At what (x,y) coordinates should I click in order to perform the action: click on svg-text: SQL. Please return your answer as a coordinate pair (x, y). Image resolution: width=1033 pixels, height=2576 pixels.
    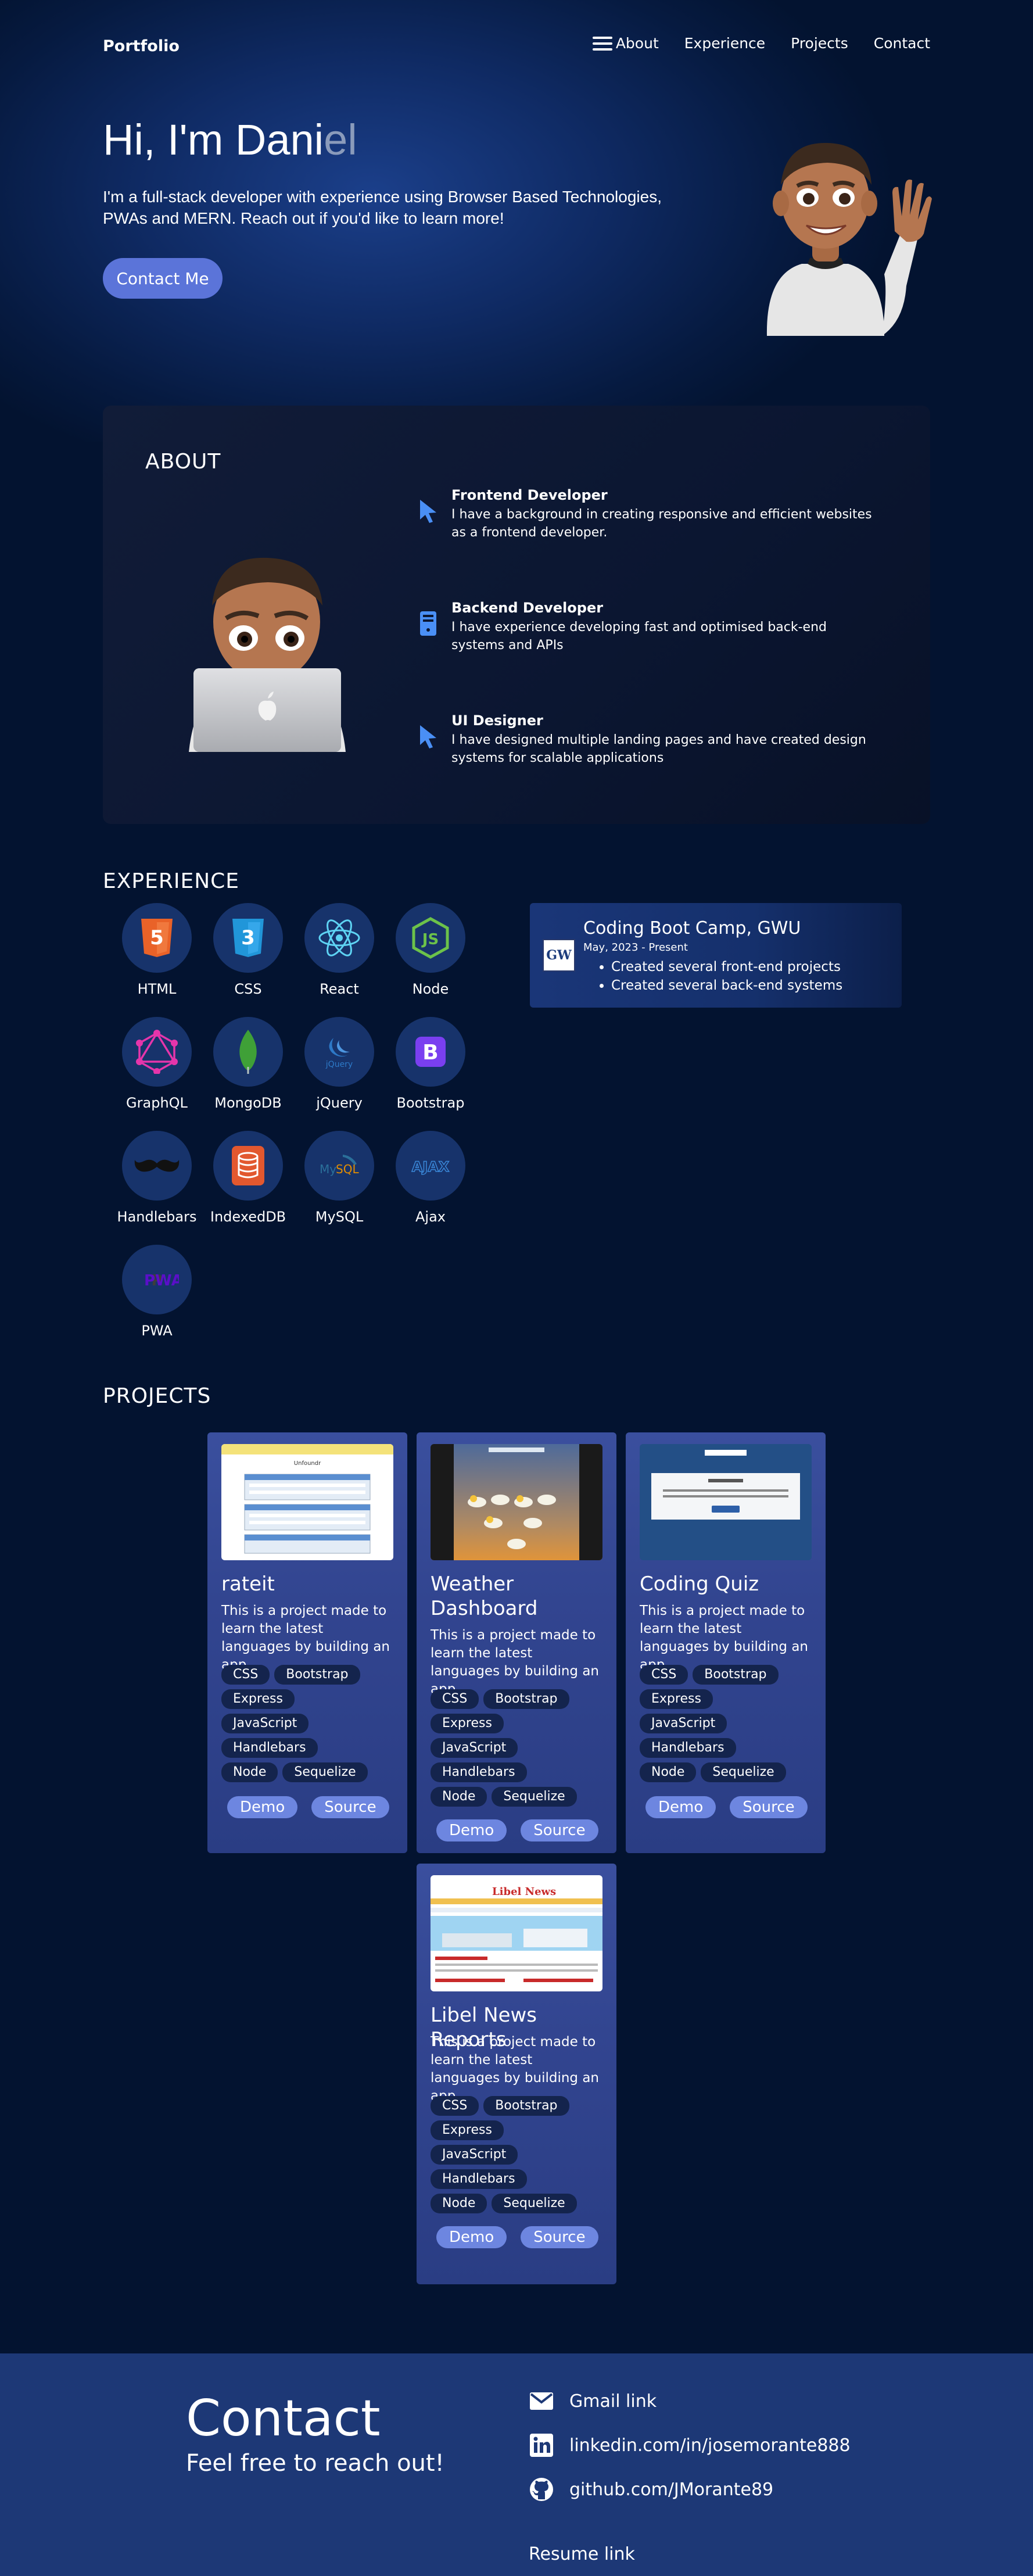
    Looking at the image, I should click on (347, 1169).